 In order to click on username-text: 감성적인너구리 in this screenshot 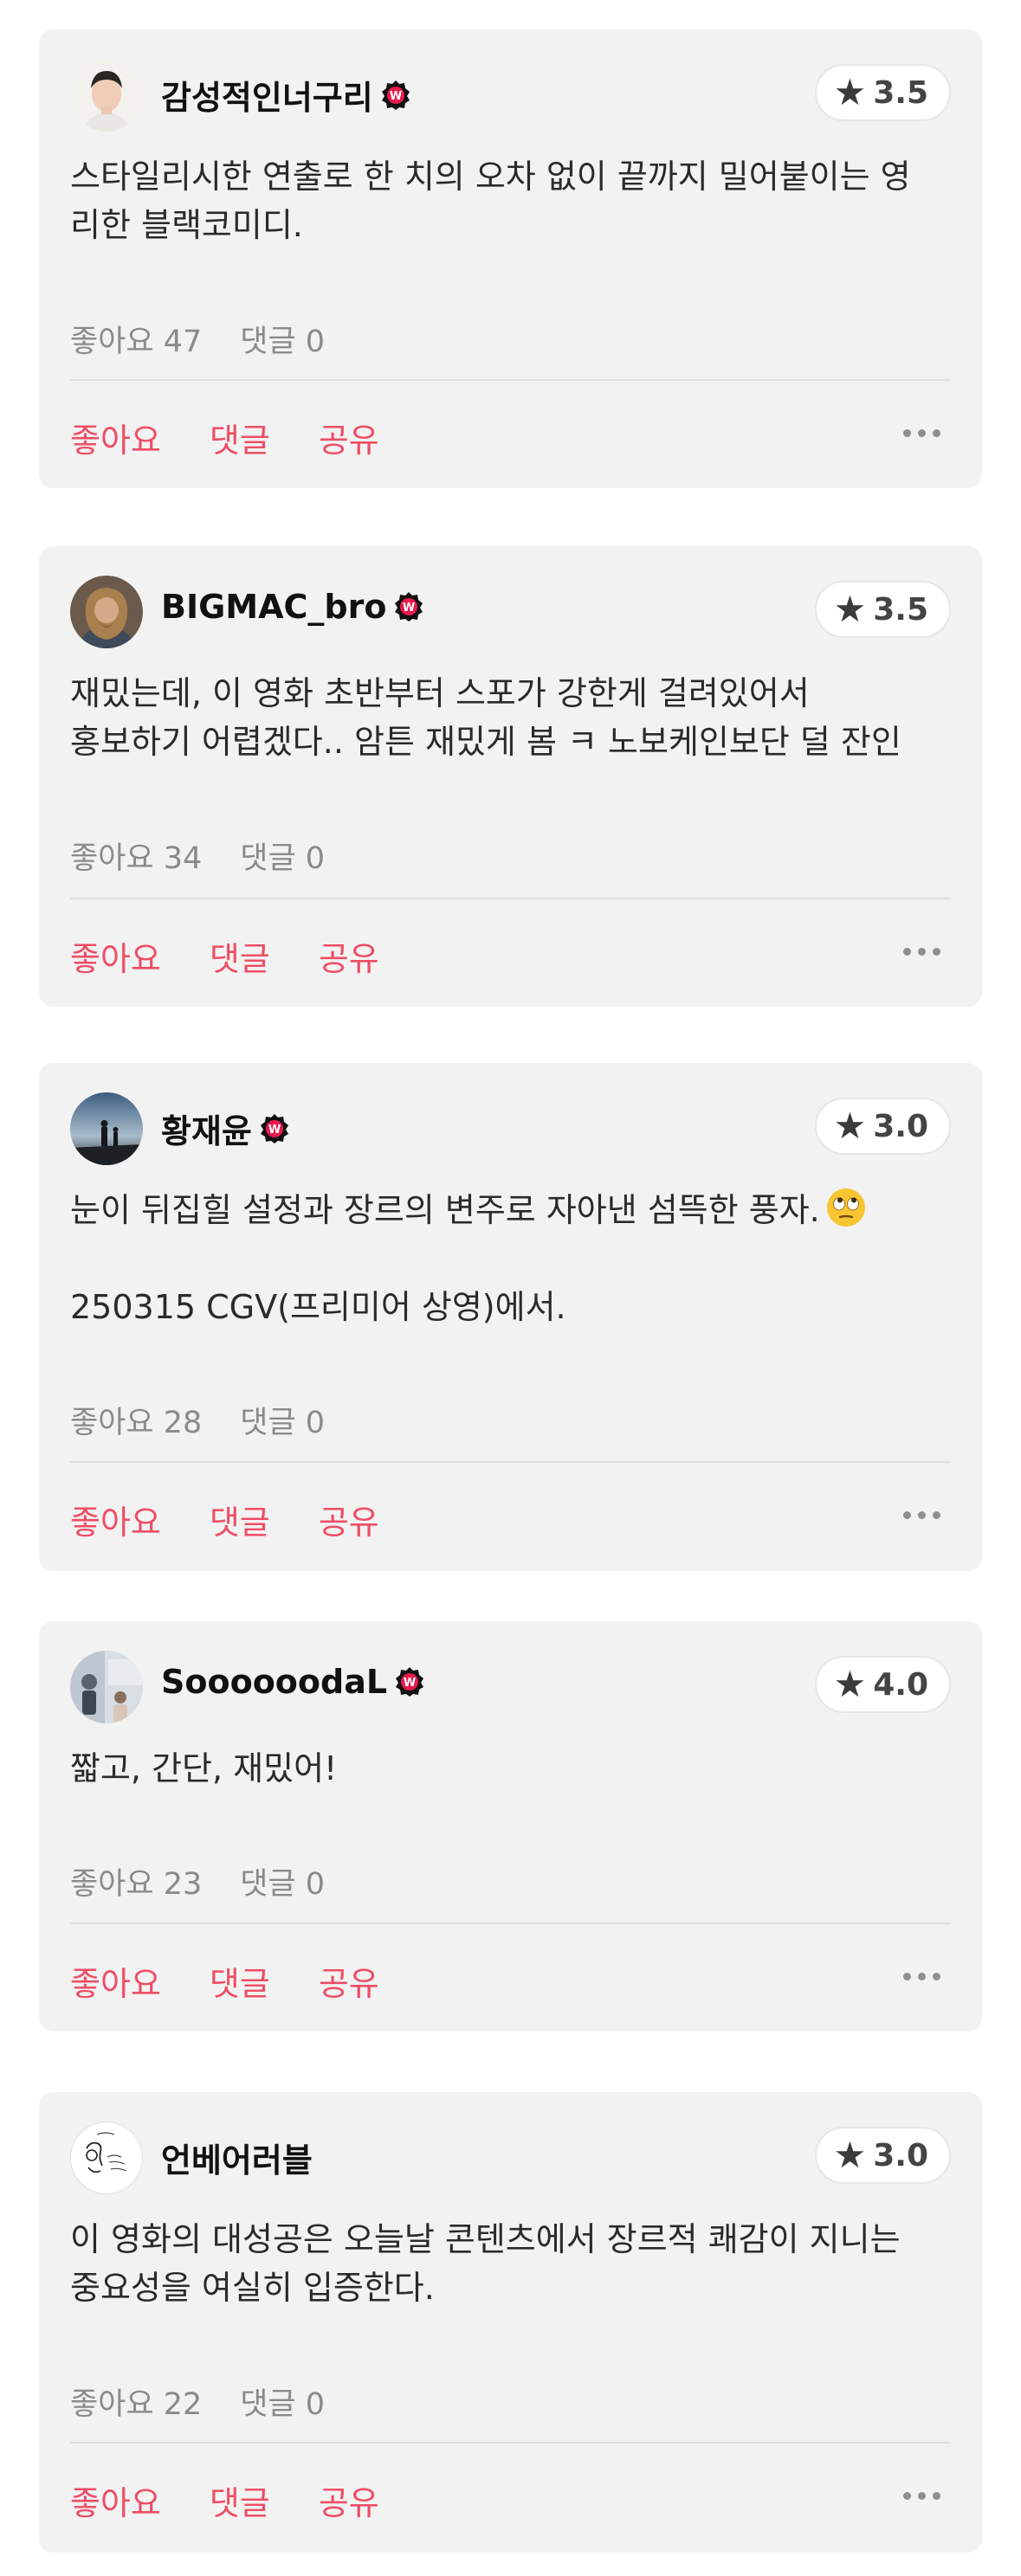, I will do `click(267, 98)`.